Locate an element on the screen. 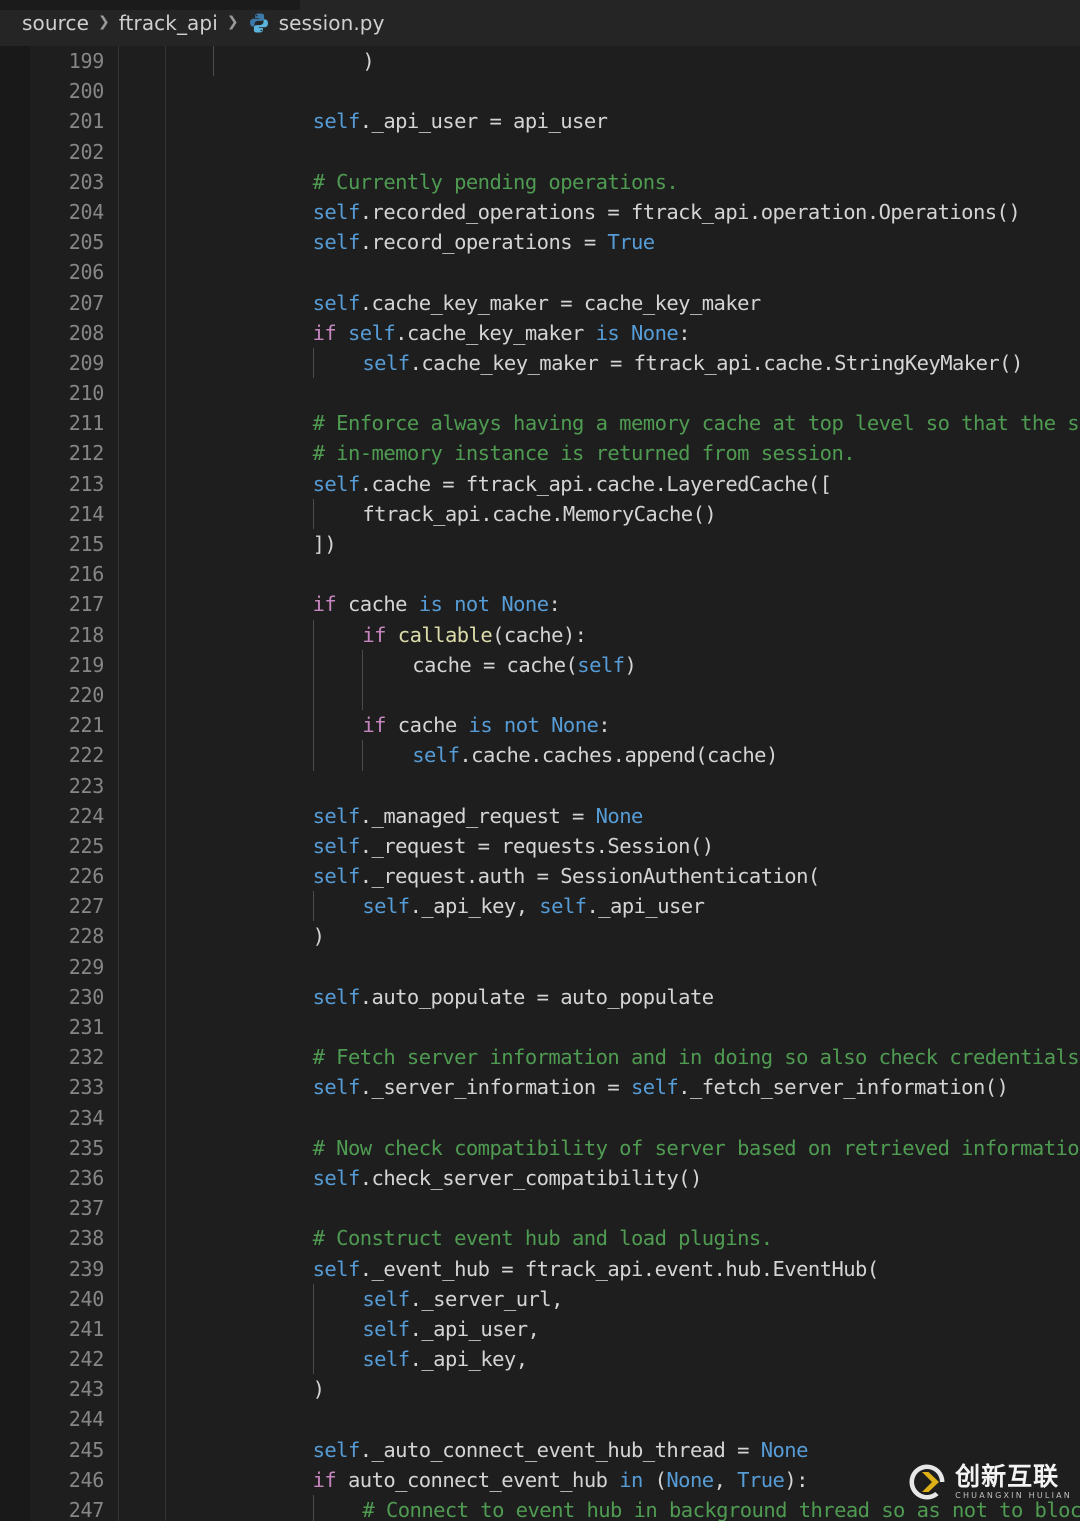  code-line: 220 is located at coordinates (540, 695).